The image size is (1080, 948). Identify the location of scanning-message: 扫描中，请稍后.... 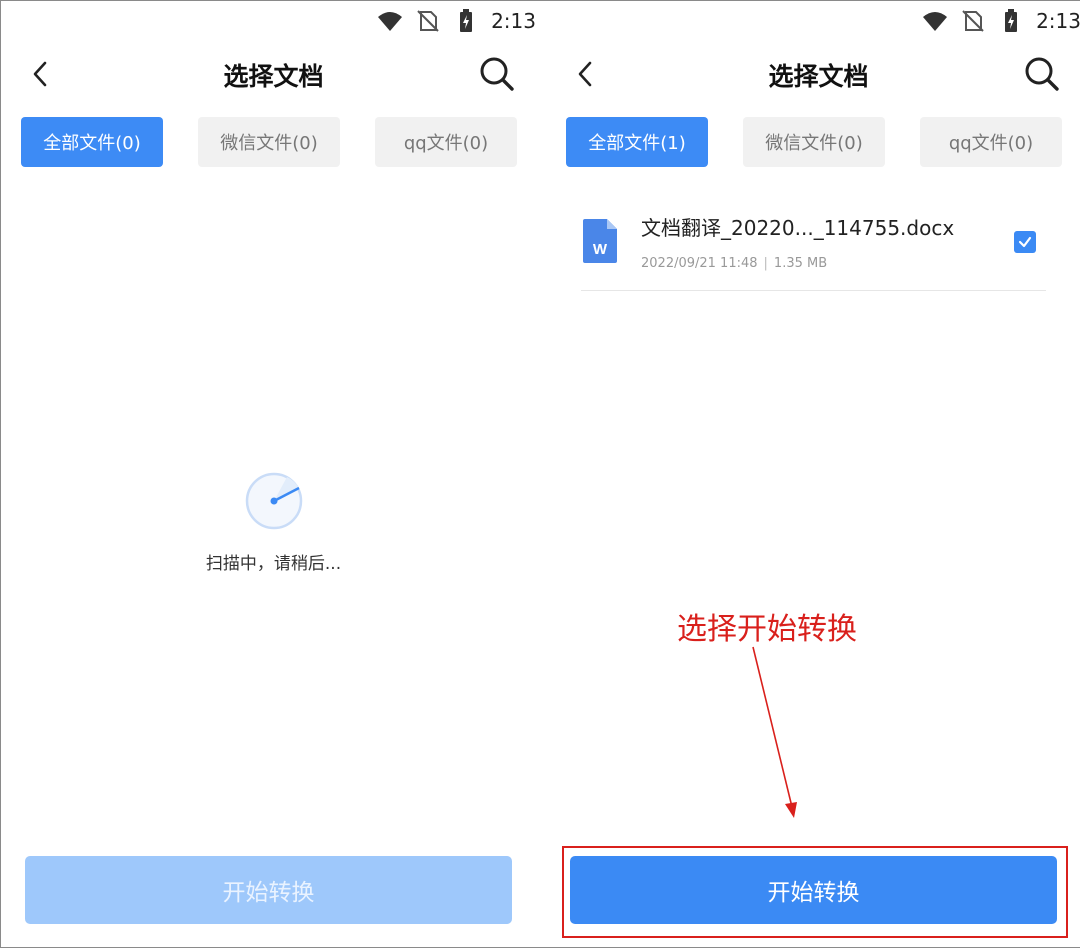
(273, 564).